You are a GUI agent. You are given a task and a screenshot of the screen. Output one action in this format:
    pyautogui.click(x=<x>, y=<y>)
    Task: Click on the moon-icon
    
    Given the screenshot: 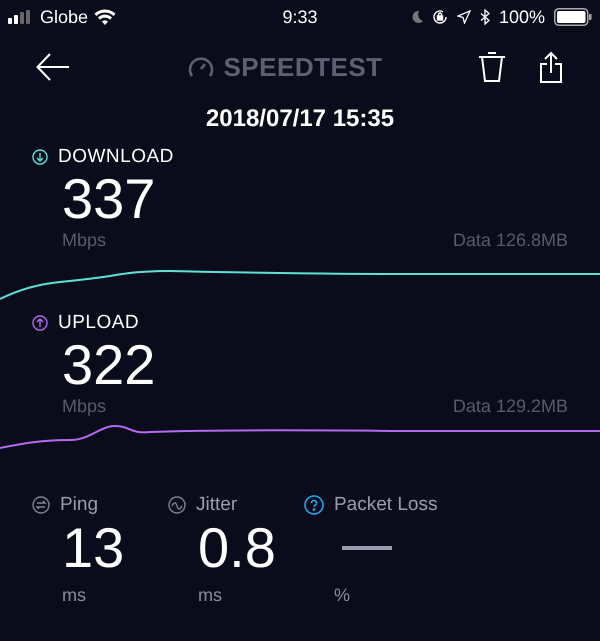 What is the action you would take?
    pyautogui.click(x=416, y=17)
    